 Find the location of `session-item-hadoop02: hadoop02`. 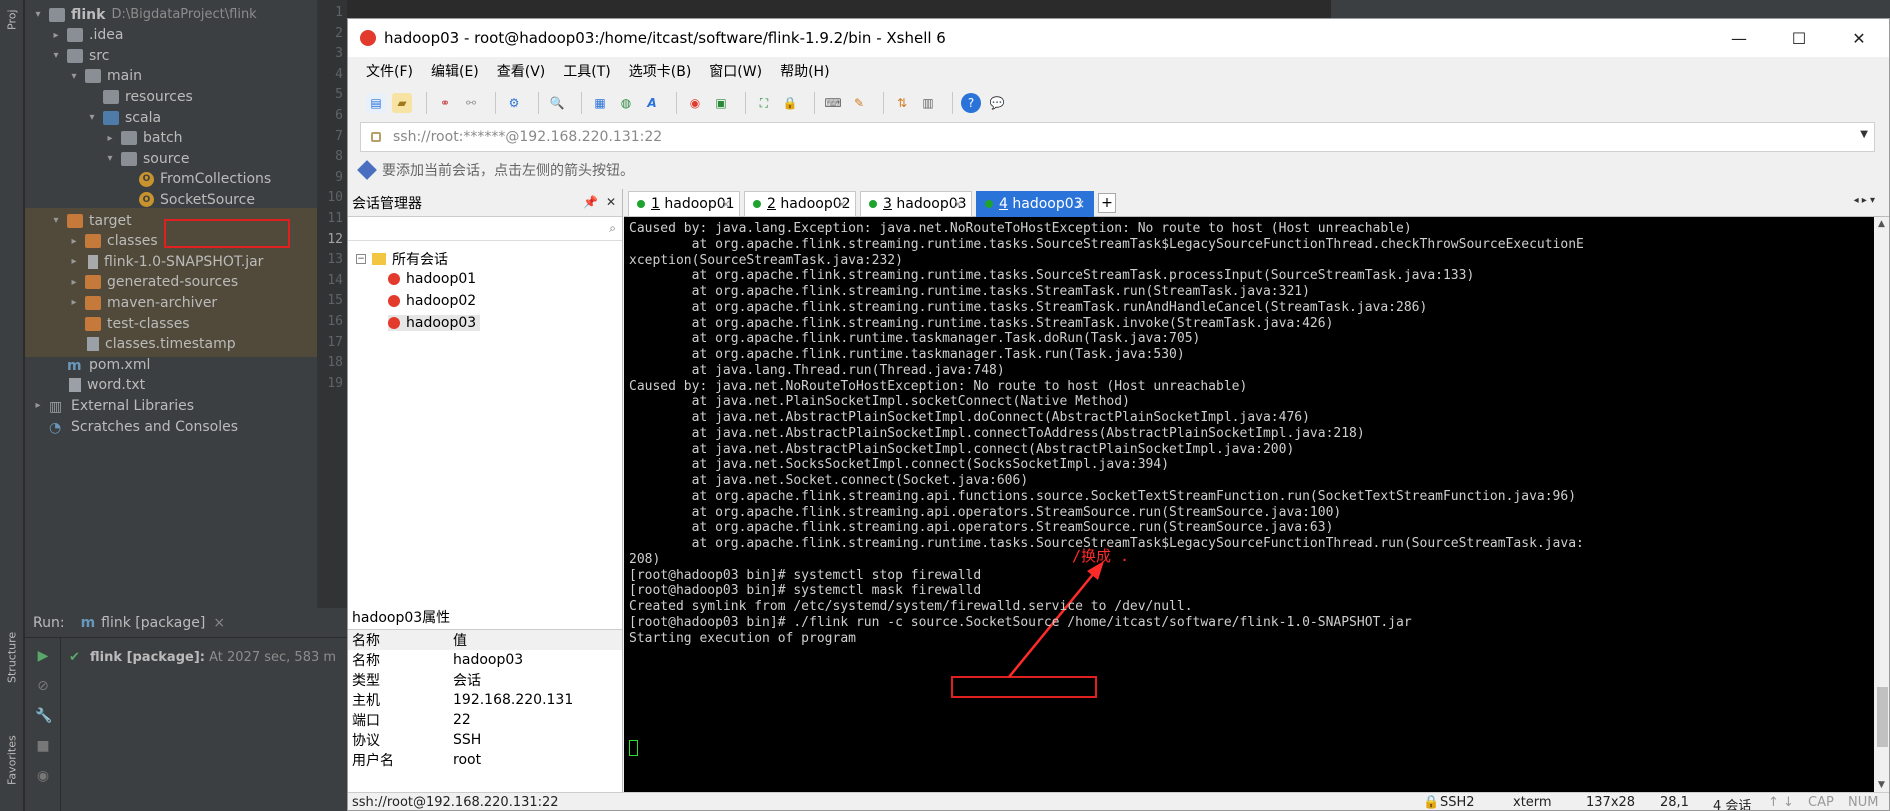

session-item-hadoop02: hadoop02 is located at coordinates (432, 301).